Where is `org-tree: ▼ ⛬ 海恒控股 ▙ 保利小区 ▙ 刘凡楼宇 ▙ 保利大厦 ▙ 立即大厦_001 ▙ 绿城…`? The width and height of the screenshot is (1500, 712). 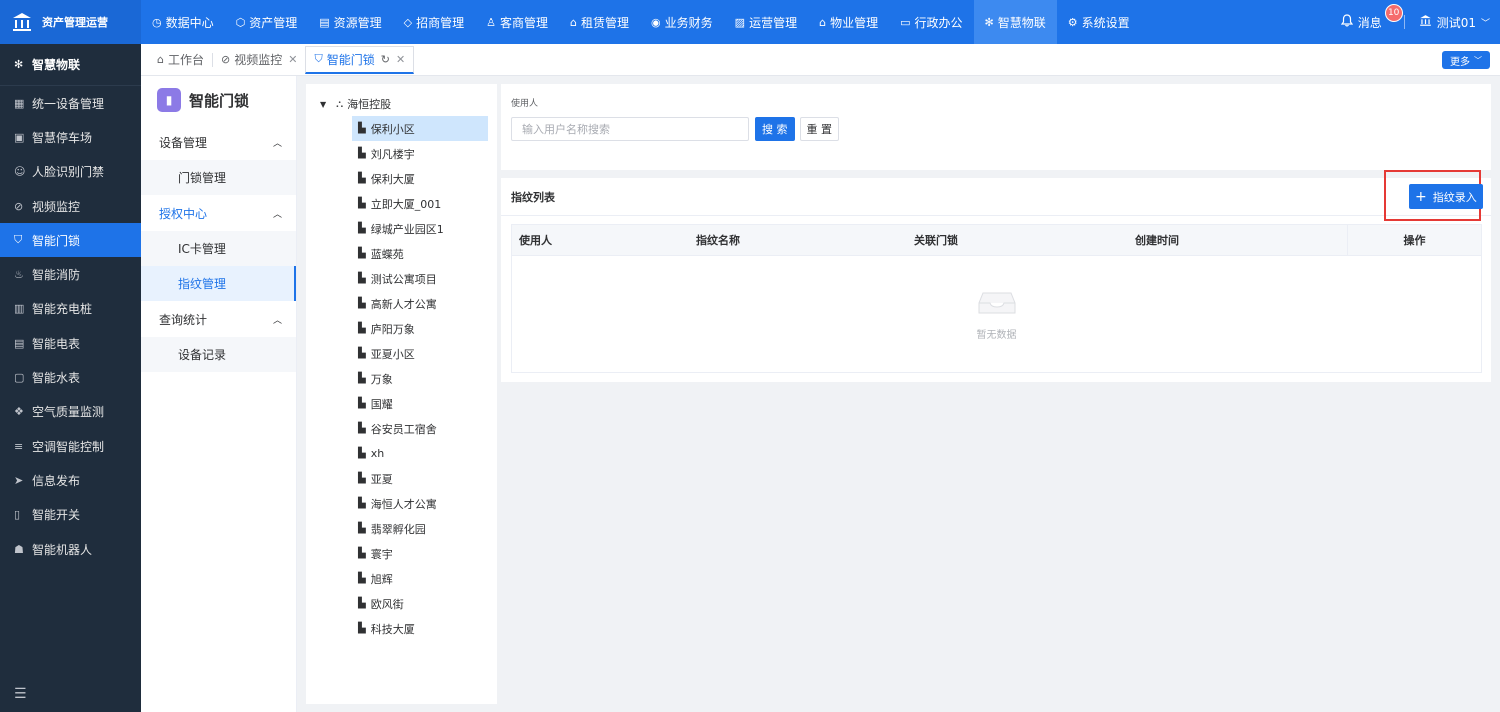
org-tree: ▼ ⛬ 海恒控股 ▙ 保利小区 ▙ 刘凡楼宇 ▙ 保利大厦 ▙ 立即大厦_001 ▙ 绿城… is located at coordinates (401, 394).